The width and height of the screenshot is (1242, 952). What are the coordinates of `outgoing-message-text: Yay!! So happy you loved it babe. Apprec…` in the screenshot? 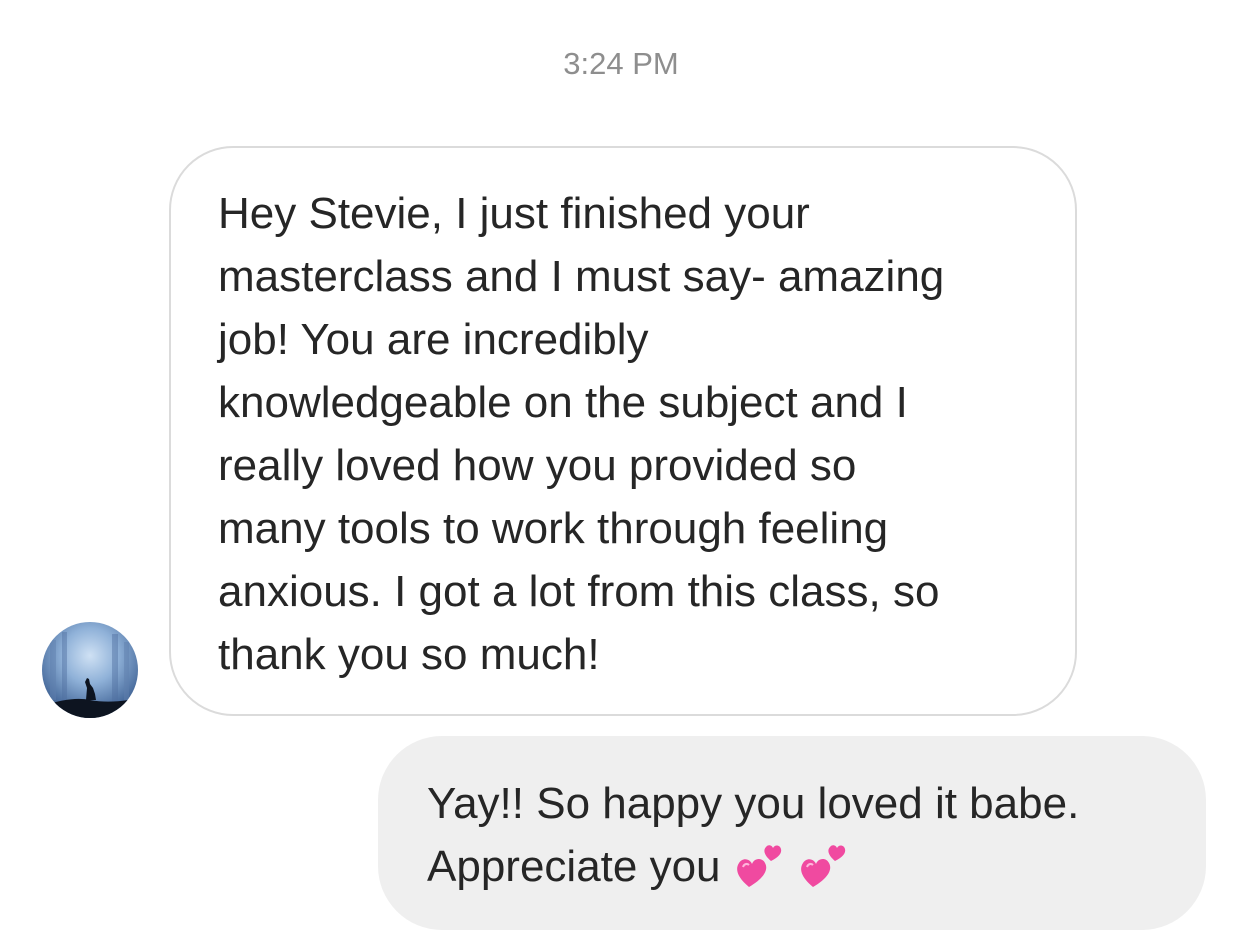 It's located at (801, 835).